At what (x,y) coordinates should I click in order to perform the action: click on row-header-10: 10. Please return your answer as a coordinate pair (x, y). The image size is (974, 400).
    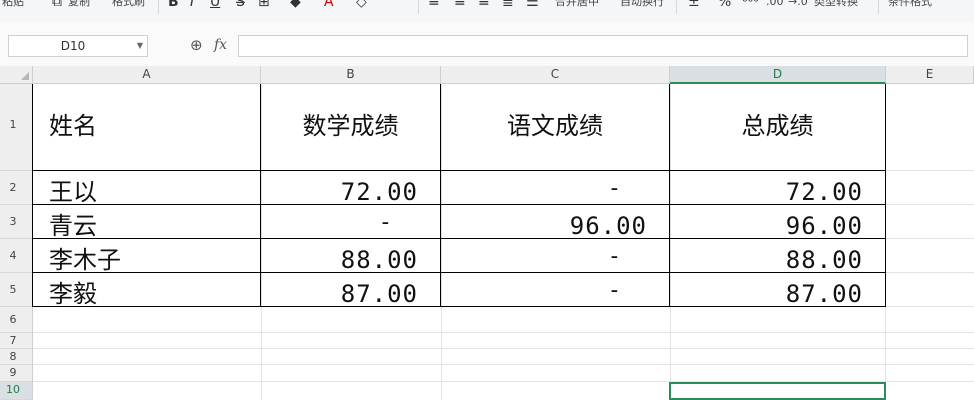
    Looking at the image, I should click on (16, 391).